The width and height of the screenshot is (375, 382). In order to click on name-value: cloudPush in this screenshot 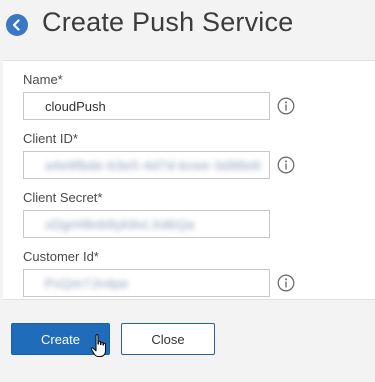, I will do `click(75, 106)`.